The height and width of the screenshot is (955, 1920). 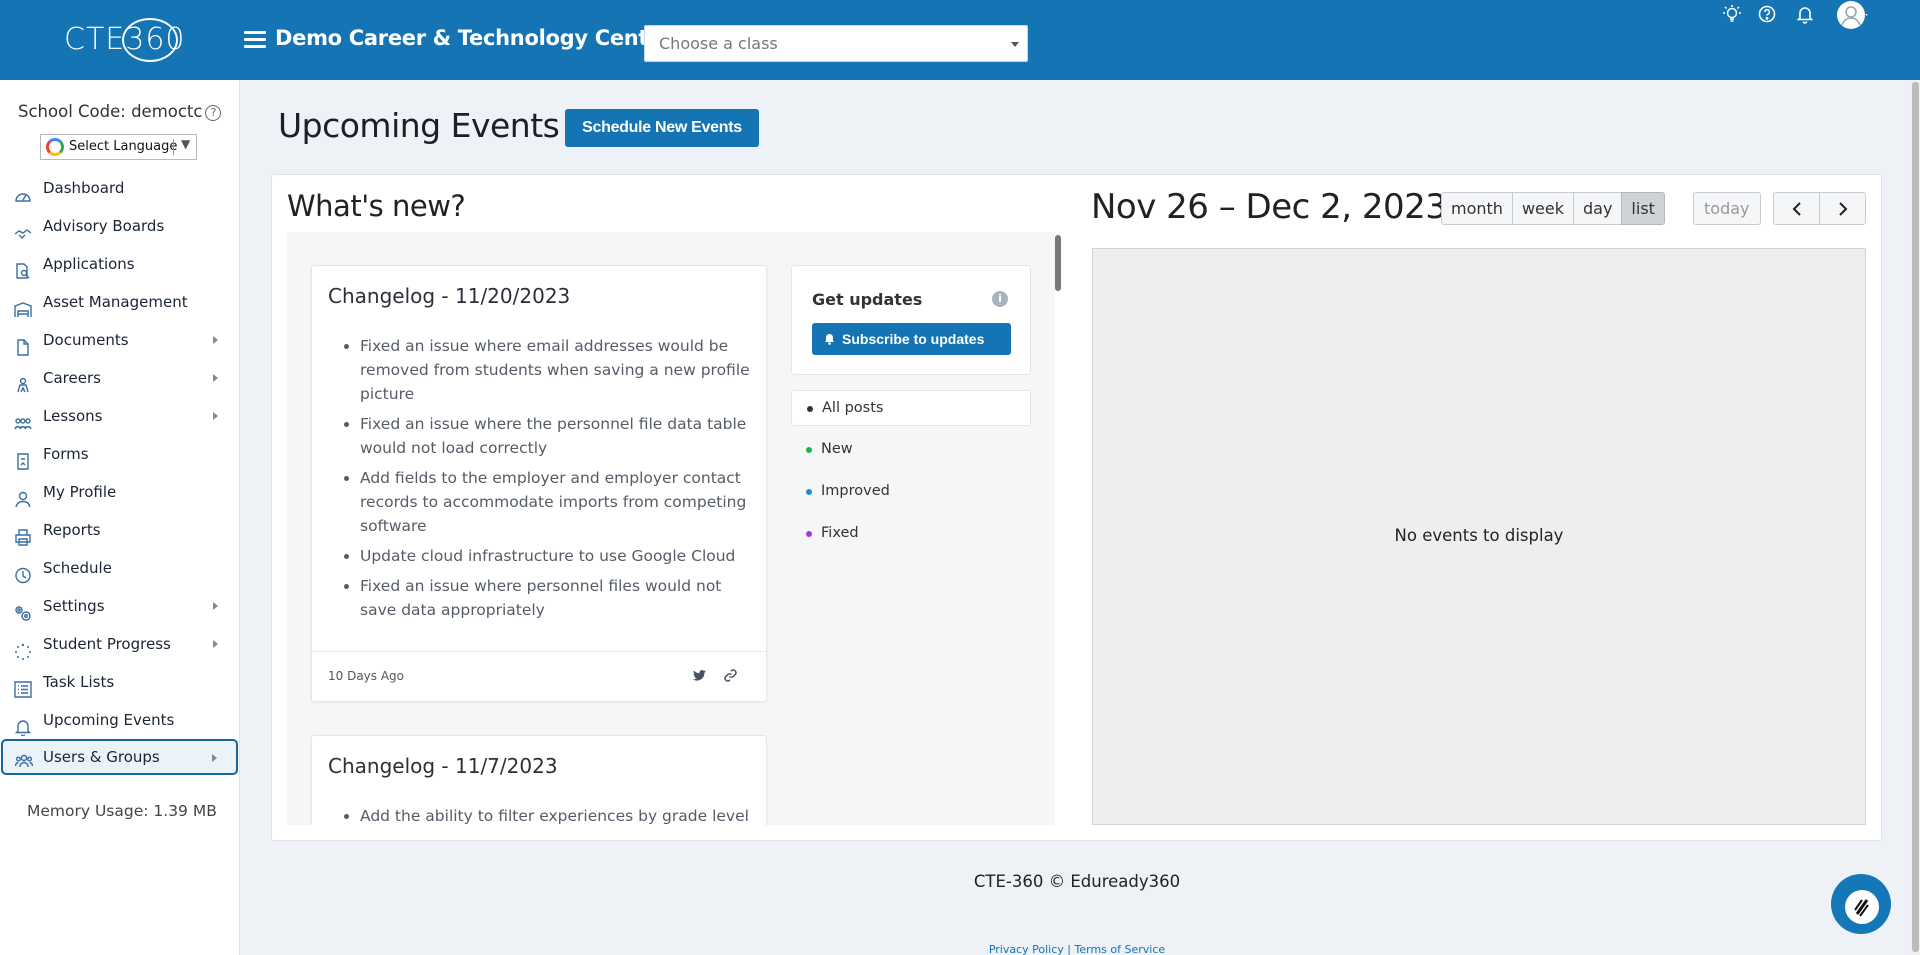 What do you see at coordinates (80, 492) in the screenshot?
I see `sidebar-item-label: My Profile` at bounding box center [80, 492].